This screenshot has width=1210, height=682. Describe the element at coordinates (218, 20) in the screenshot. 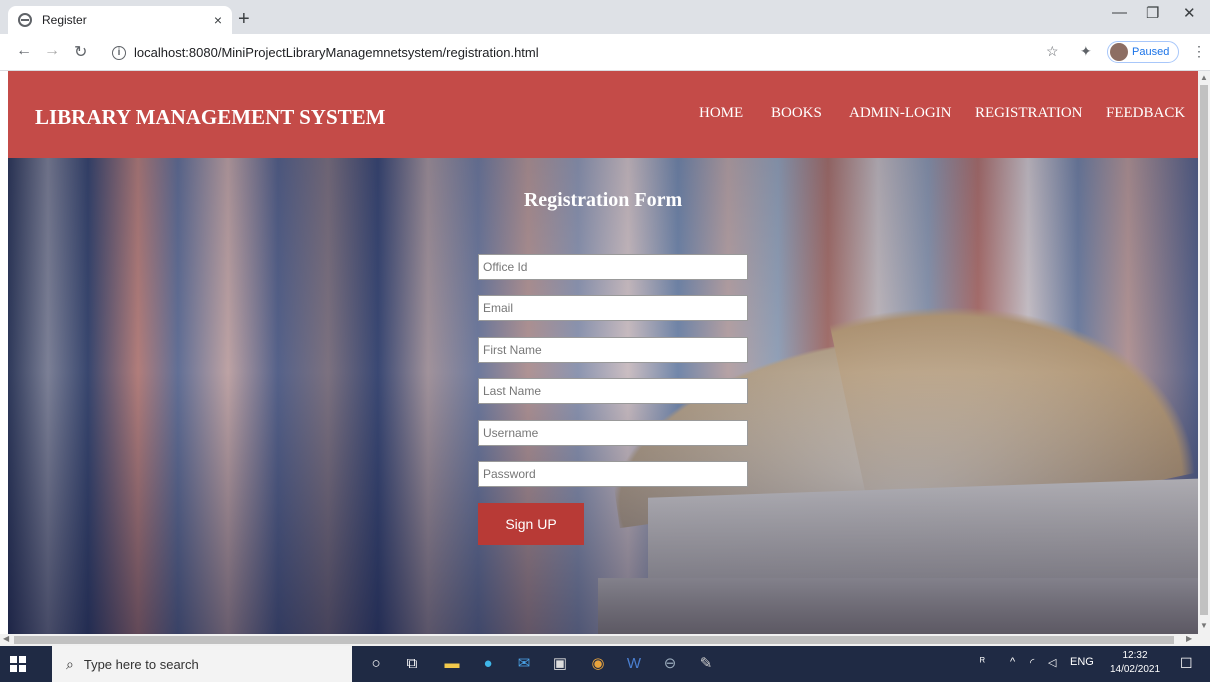

I see `tab-close-icon: ×` at that location.